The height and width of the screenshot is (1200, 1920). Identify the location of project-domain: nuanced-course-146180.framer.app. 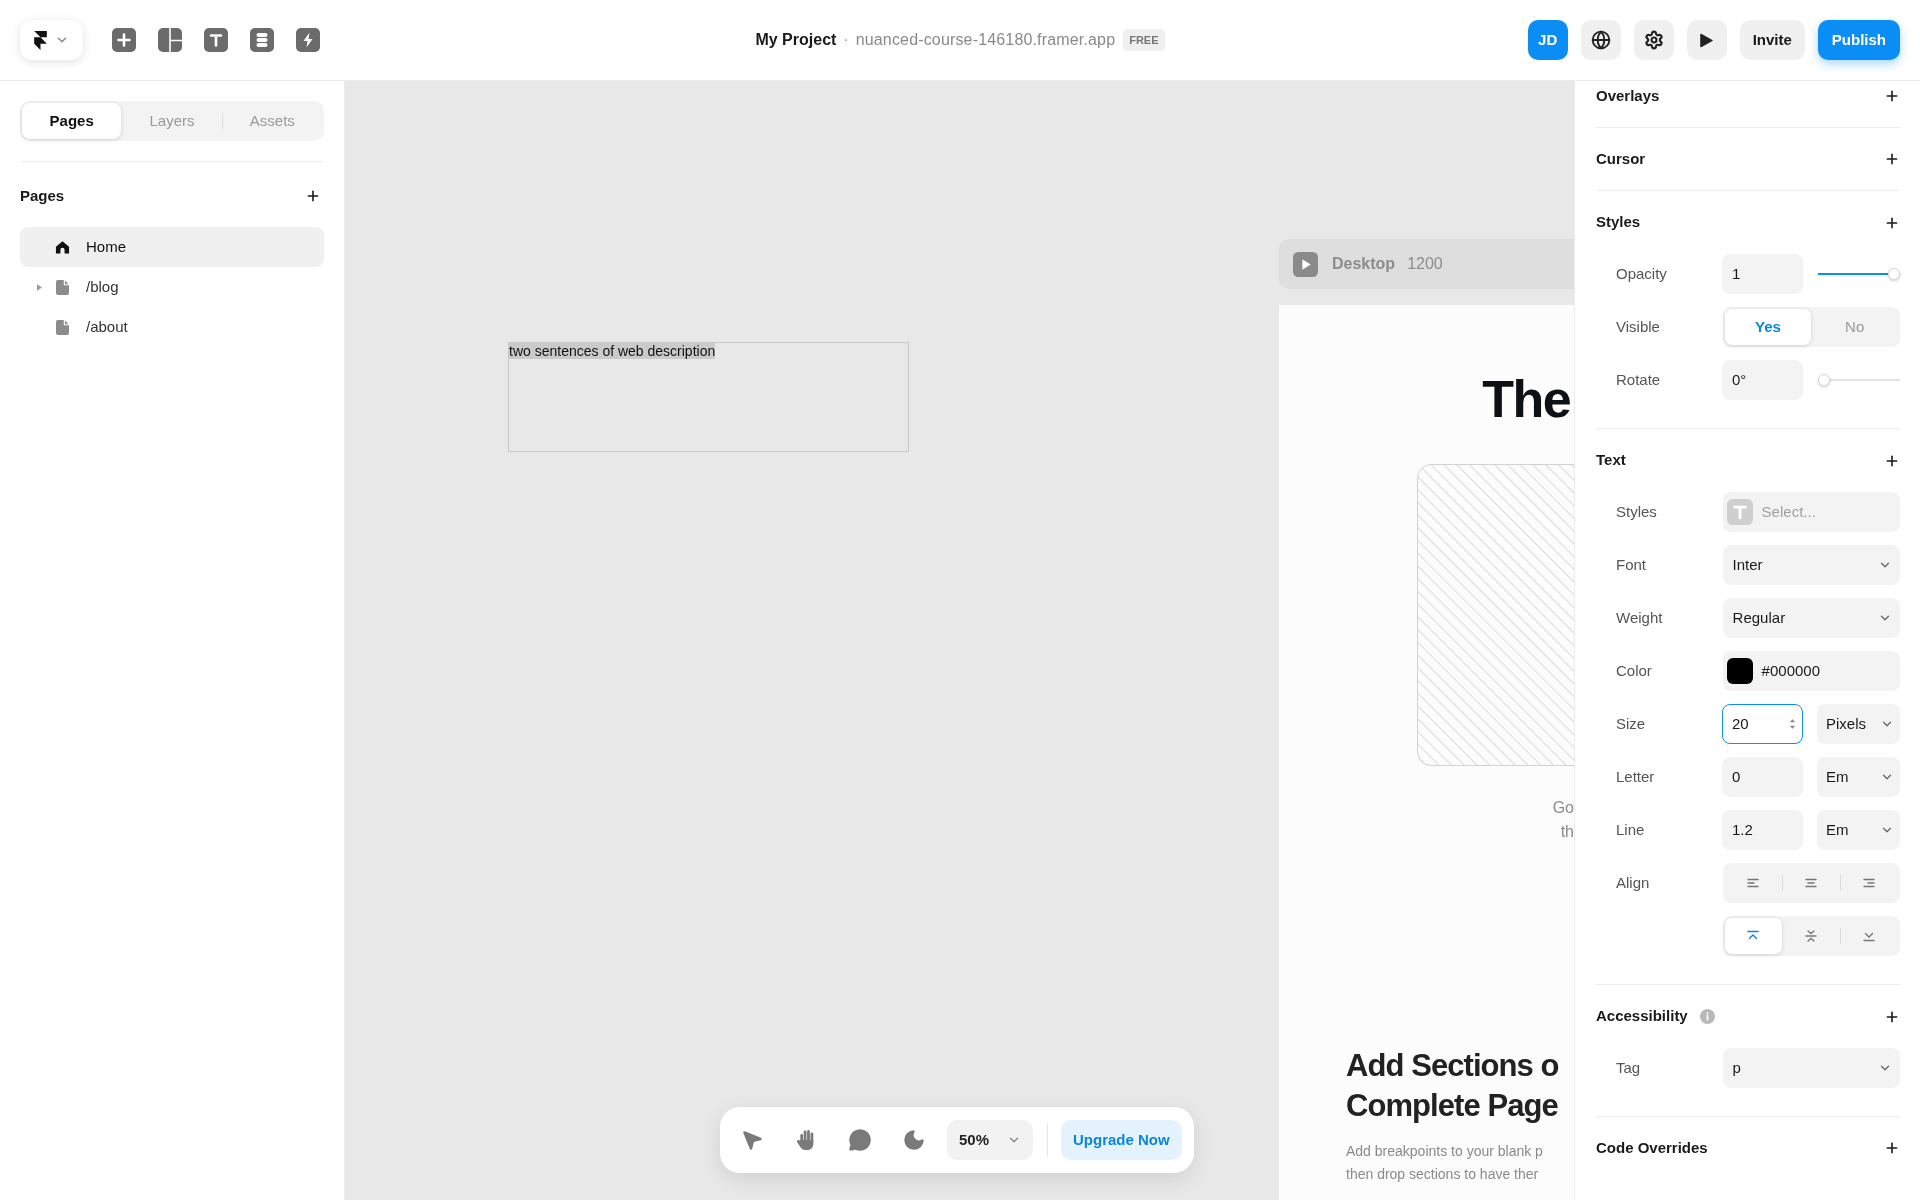
(985, 40).